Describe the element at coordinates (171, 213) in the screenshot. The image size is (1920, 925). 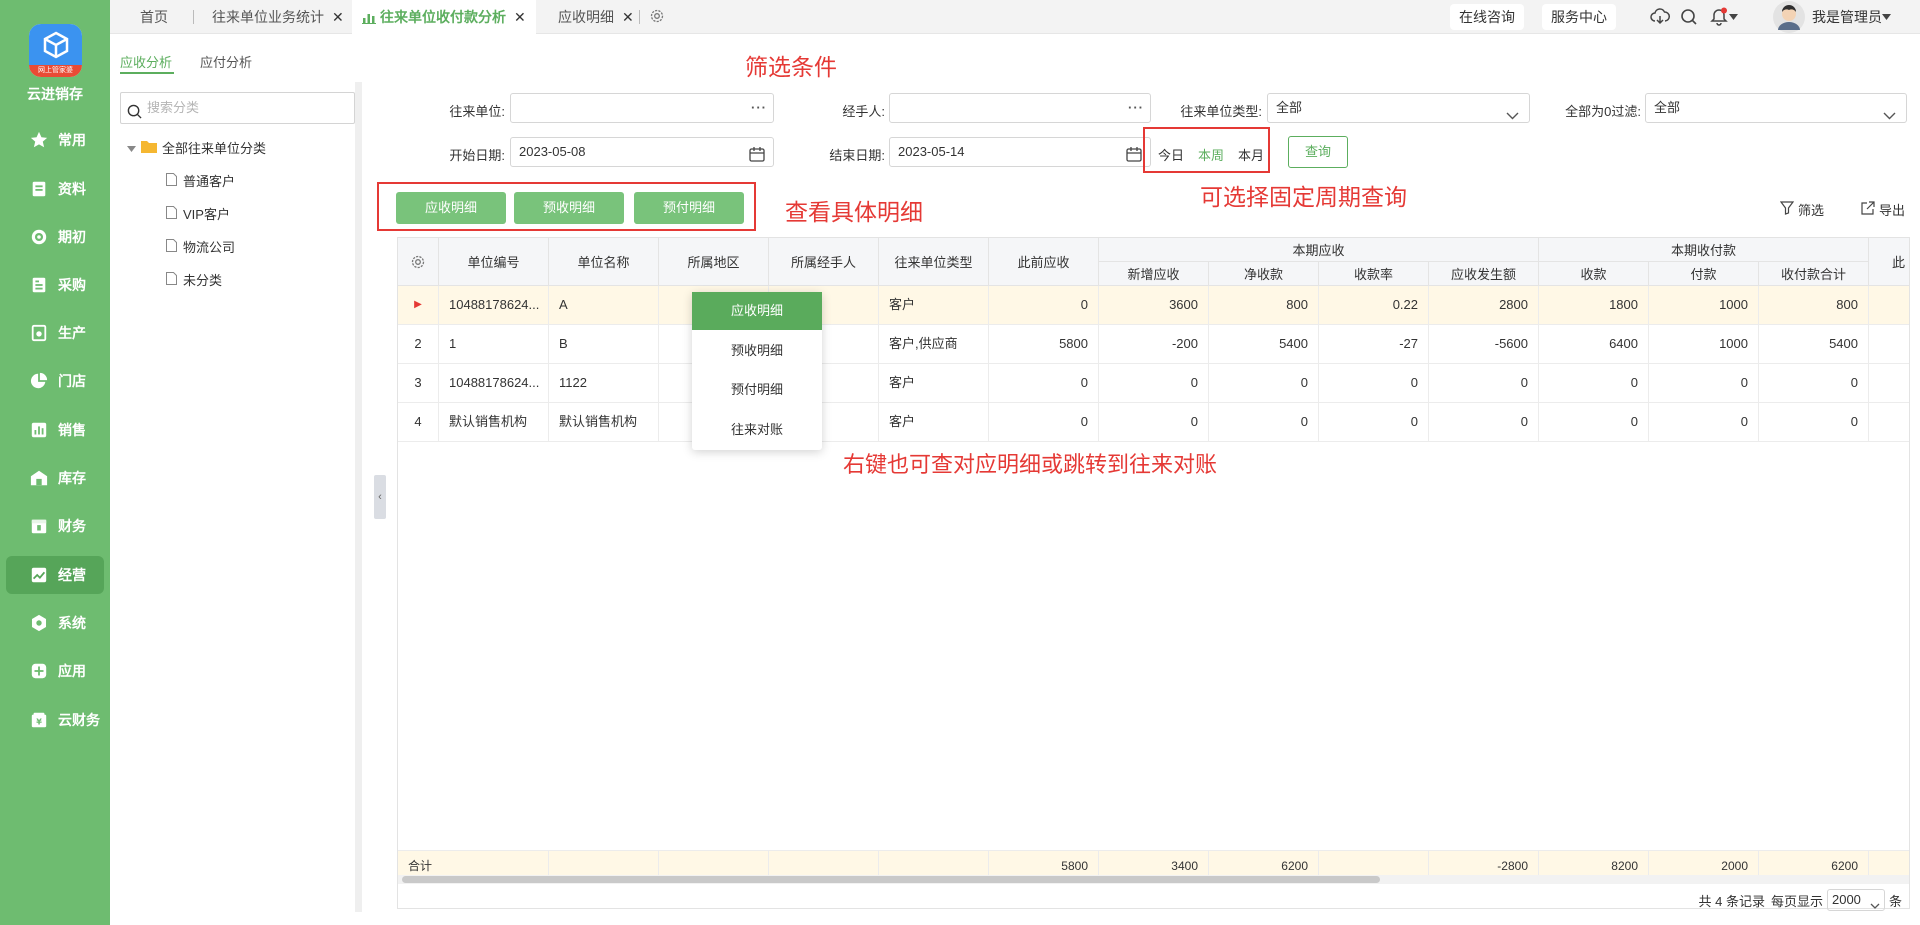
I see `file-icon` at that location.